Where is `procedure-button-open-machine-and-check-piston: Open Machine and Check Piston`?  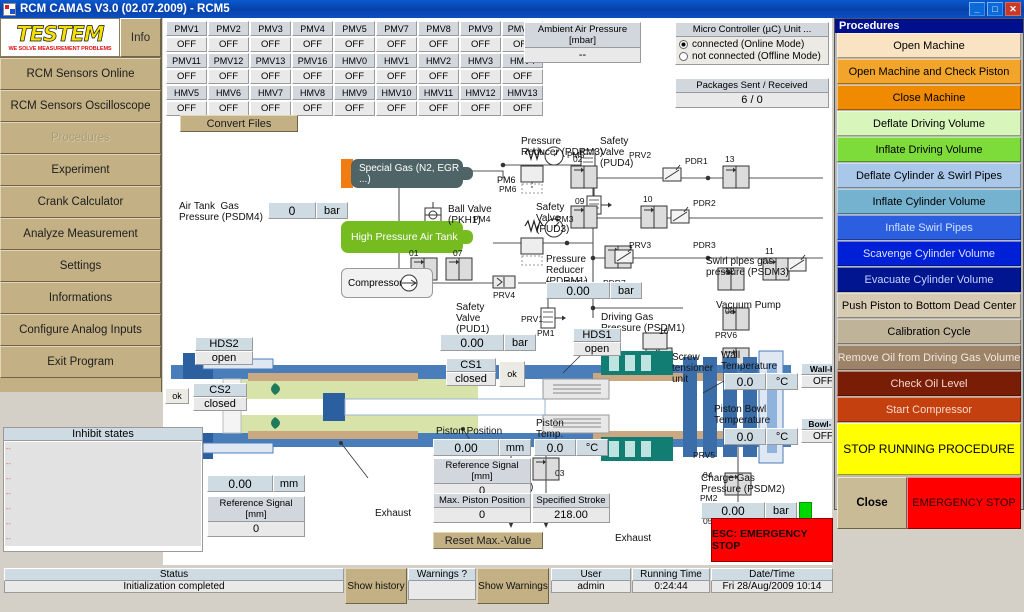 procedure-button-open-machine-and-check-piston: Open Machine and Check Piston is located at coordinates (929, 71).